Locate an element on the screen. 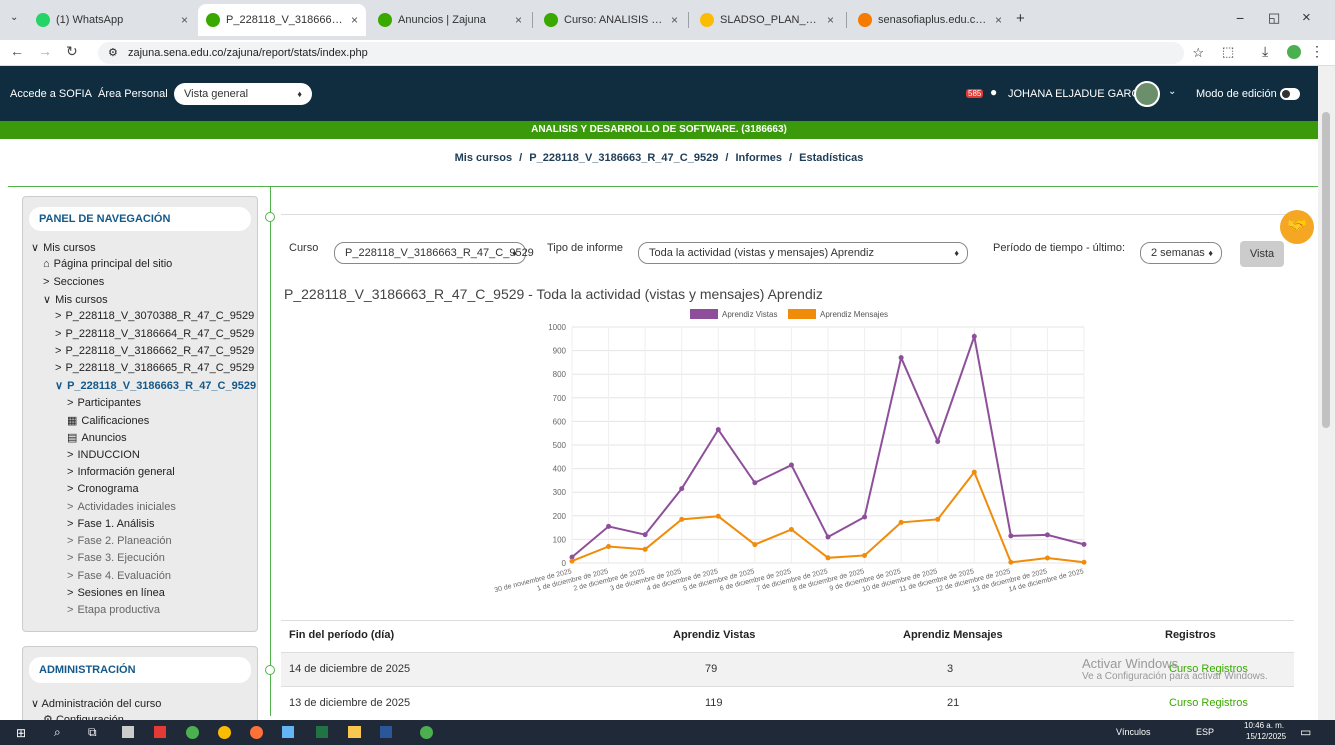 Image resolution: width=1335 pixels, height=745 pixels. tab-course-stats: P_228118_V_3186663_R_47_C_9 × is located at coordinates (282, 20).